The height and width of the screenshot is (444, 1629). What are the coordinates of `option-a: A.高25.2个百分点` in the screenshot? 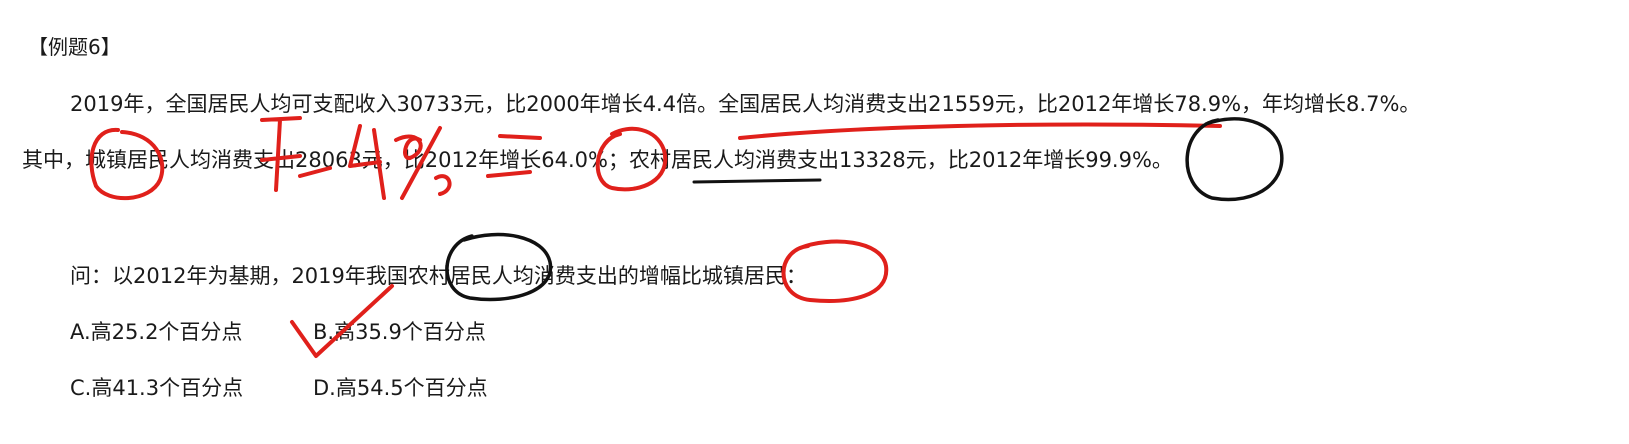 It's located at (156, 332).